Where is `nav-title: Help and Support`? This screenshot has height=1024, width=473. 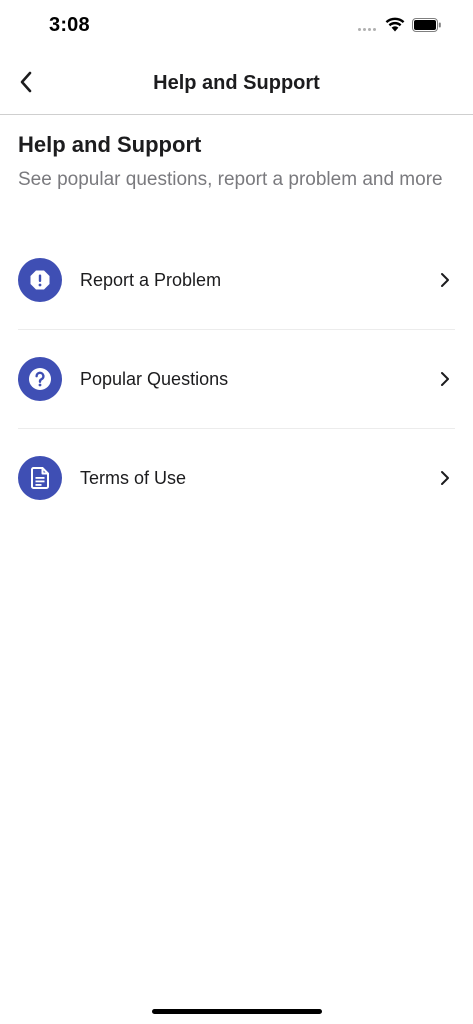
nav-title: Help and Support is located at coordinates (236, 83).